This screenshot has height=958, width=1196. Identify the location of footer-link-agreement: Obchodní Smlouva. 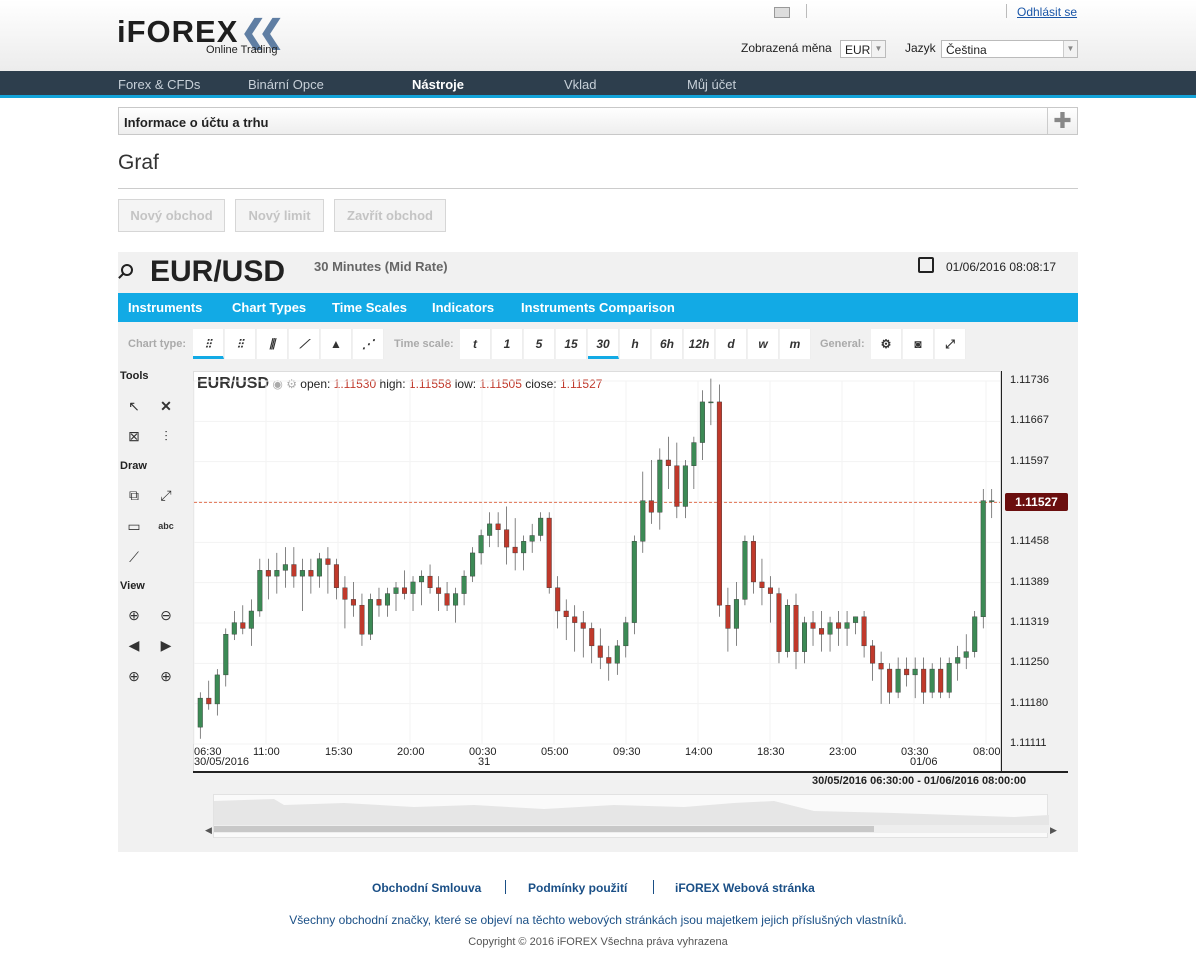
(426, 888).